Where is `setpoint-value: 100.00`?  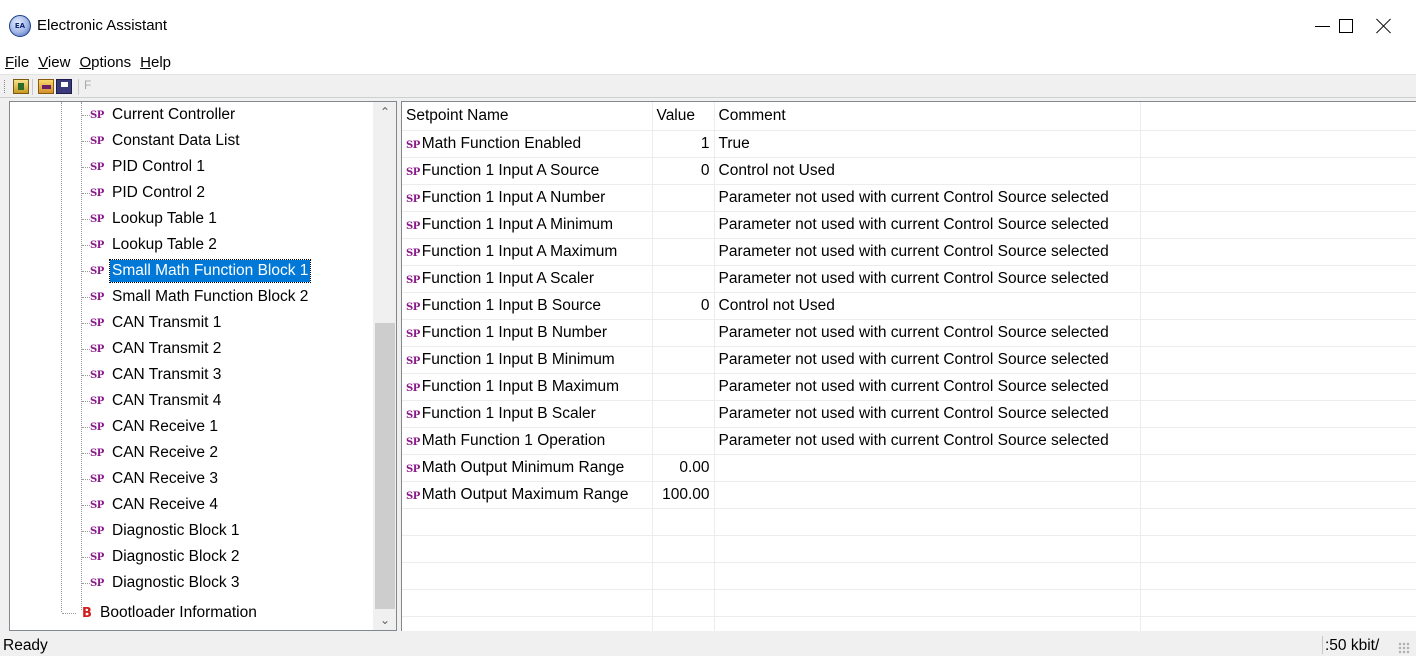
setpoint-value: 100.00 is located at coordinates (683, 495).